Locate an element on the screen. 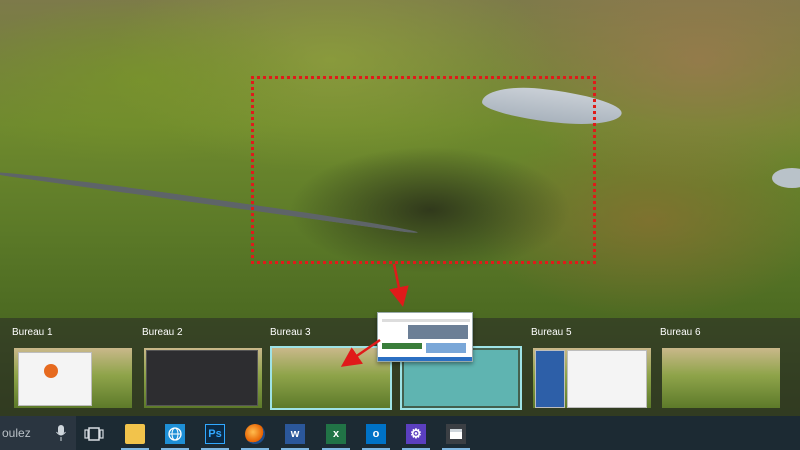  virtual-desktop-5: Bureau 5 is located at coordinates (592, 368).